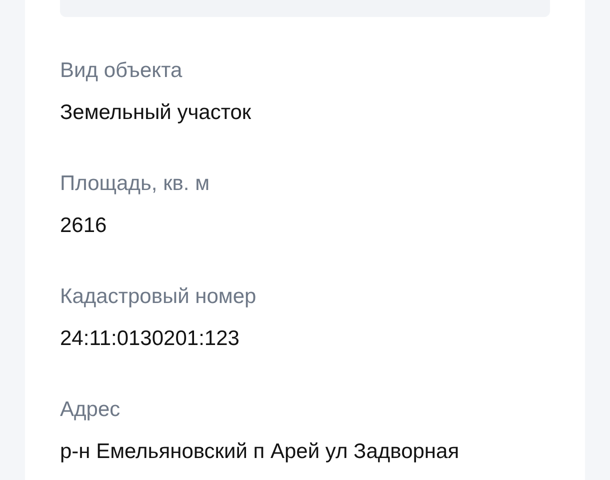 Image resolution: width=610 pixels, height=480 pixels. Describe the element at coordinates (150, 339) in the screenshot. I see `field-value: 24:11:0130201:123` at that location.